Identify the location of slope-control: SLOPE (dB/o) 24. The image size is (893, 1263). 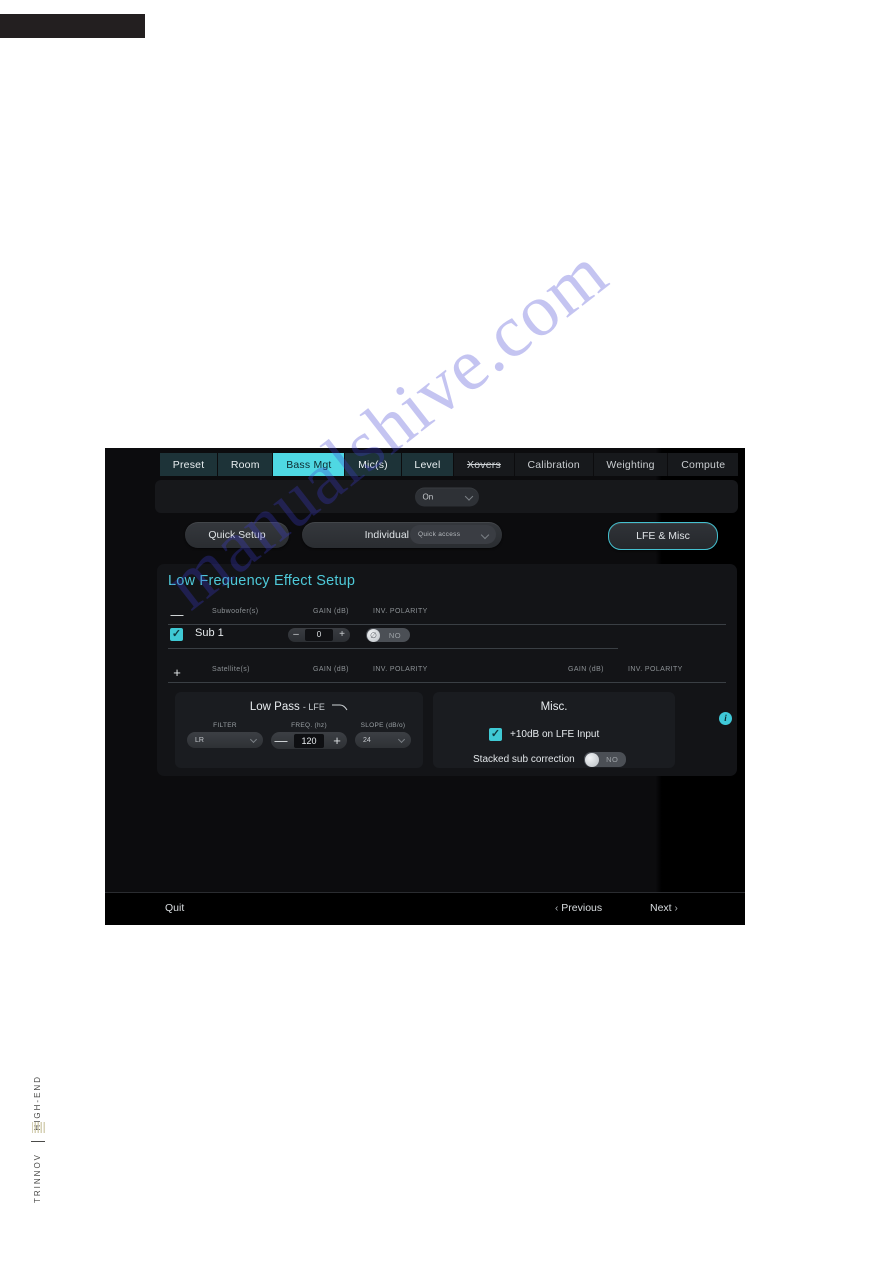
(383, 735).